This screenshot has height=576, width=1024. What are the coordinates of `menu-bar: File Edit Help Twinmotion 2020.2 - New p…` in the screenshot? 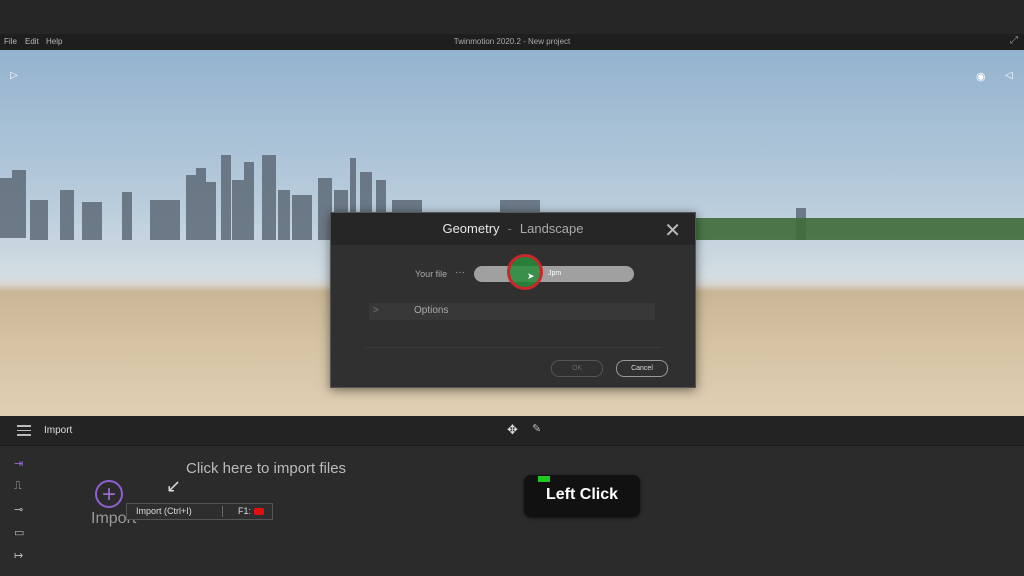 It's located at (512, 42).